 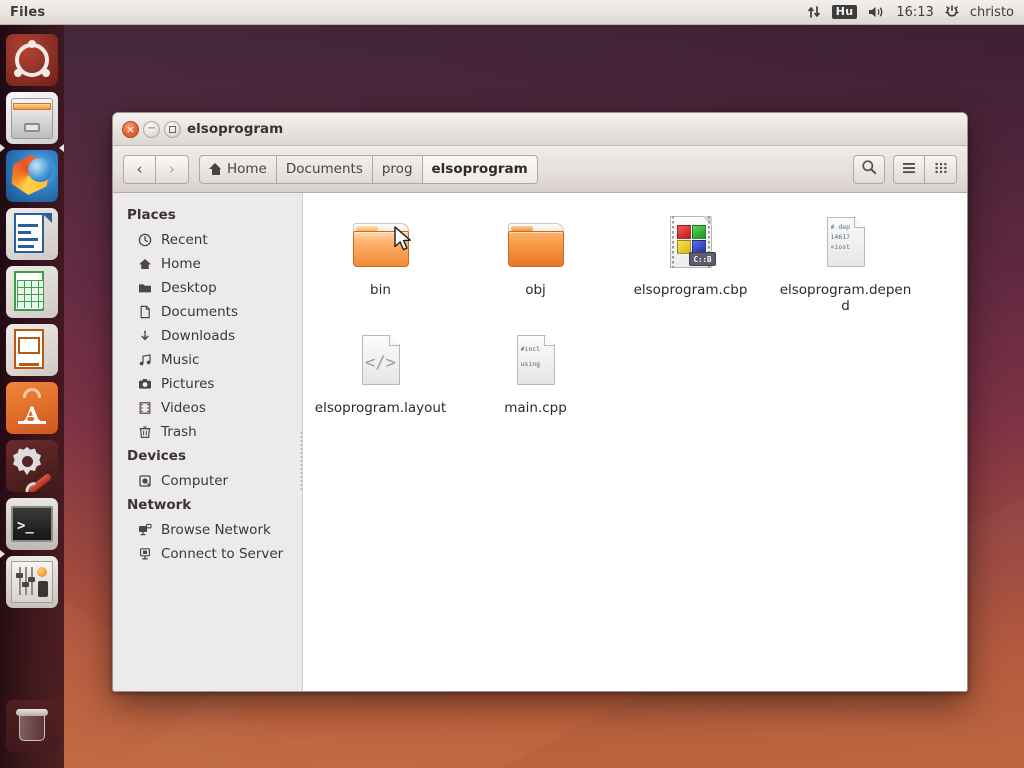 I want to click on launcher-item-software-center: A, so click(x=32, y=408).